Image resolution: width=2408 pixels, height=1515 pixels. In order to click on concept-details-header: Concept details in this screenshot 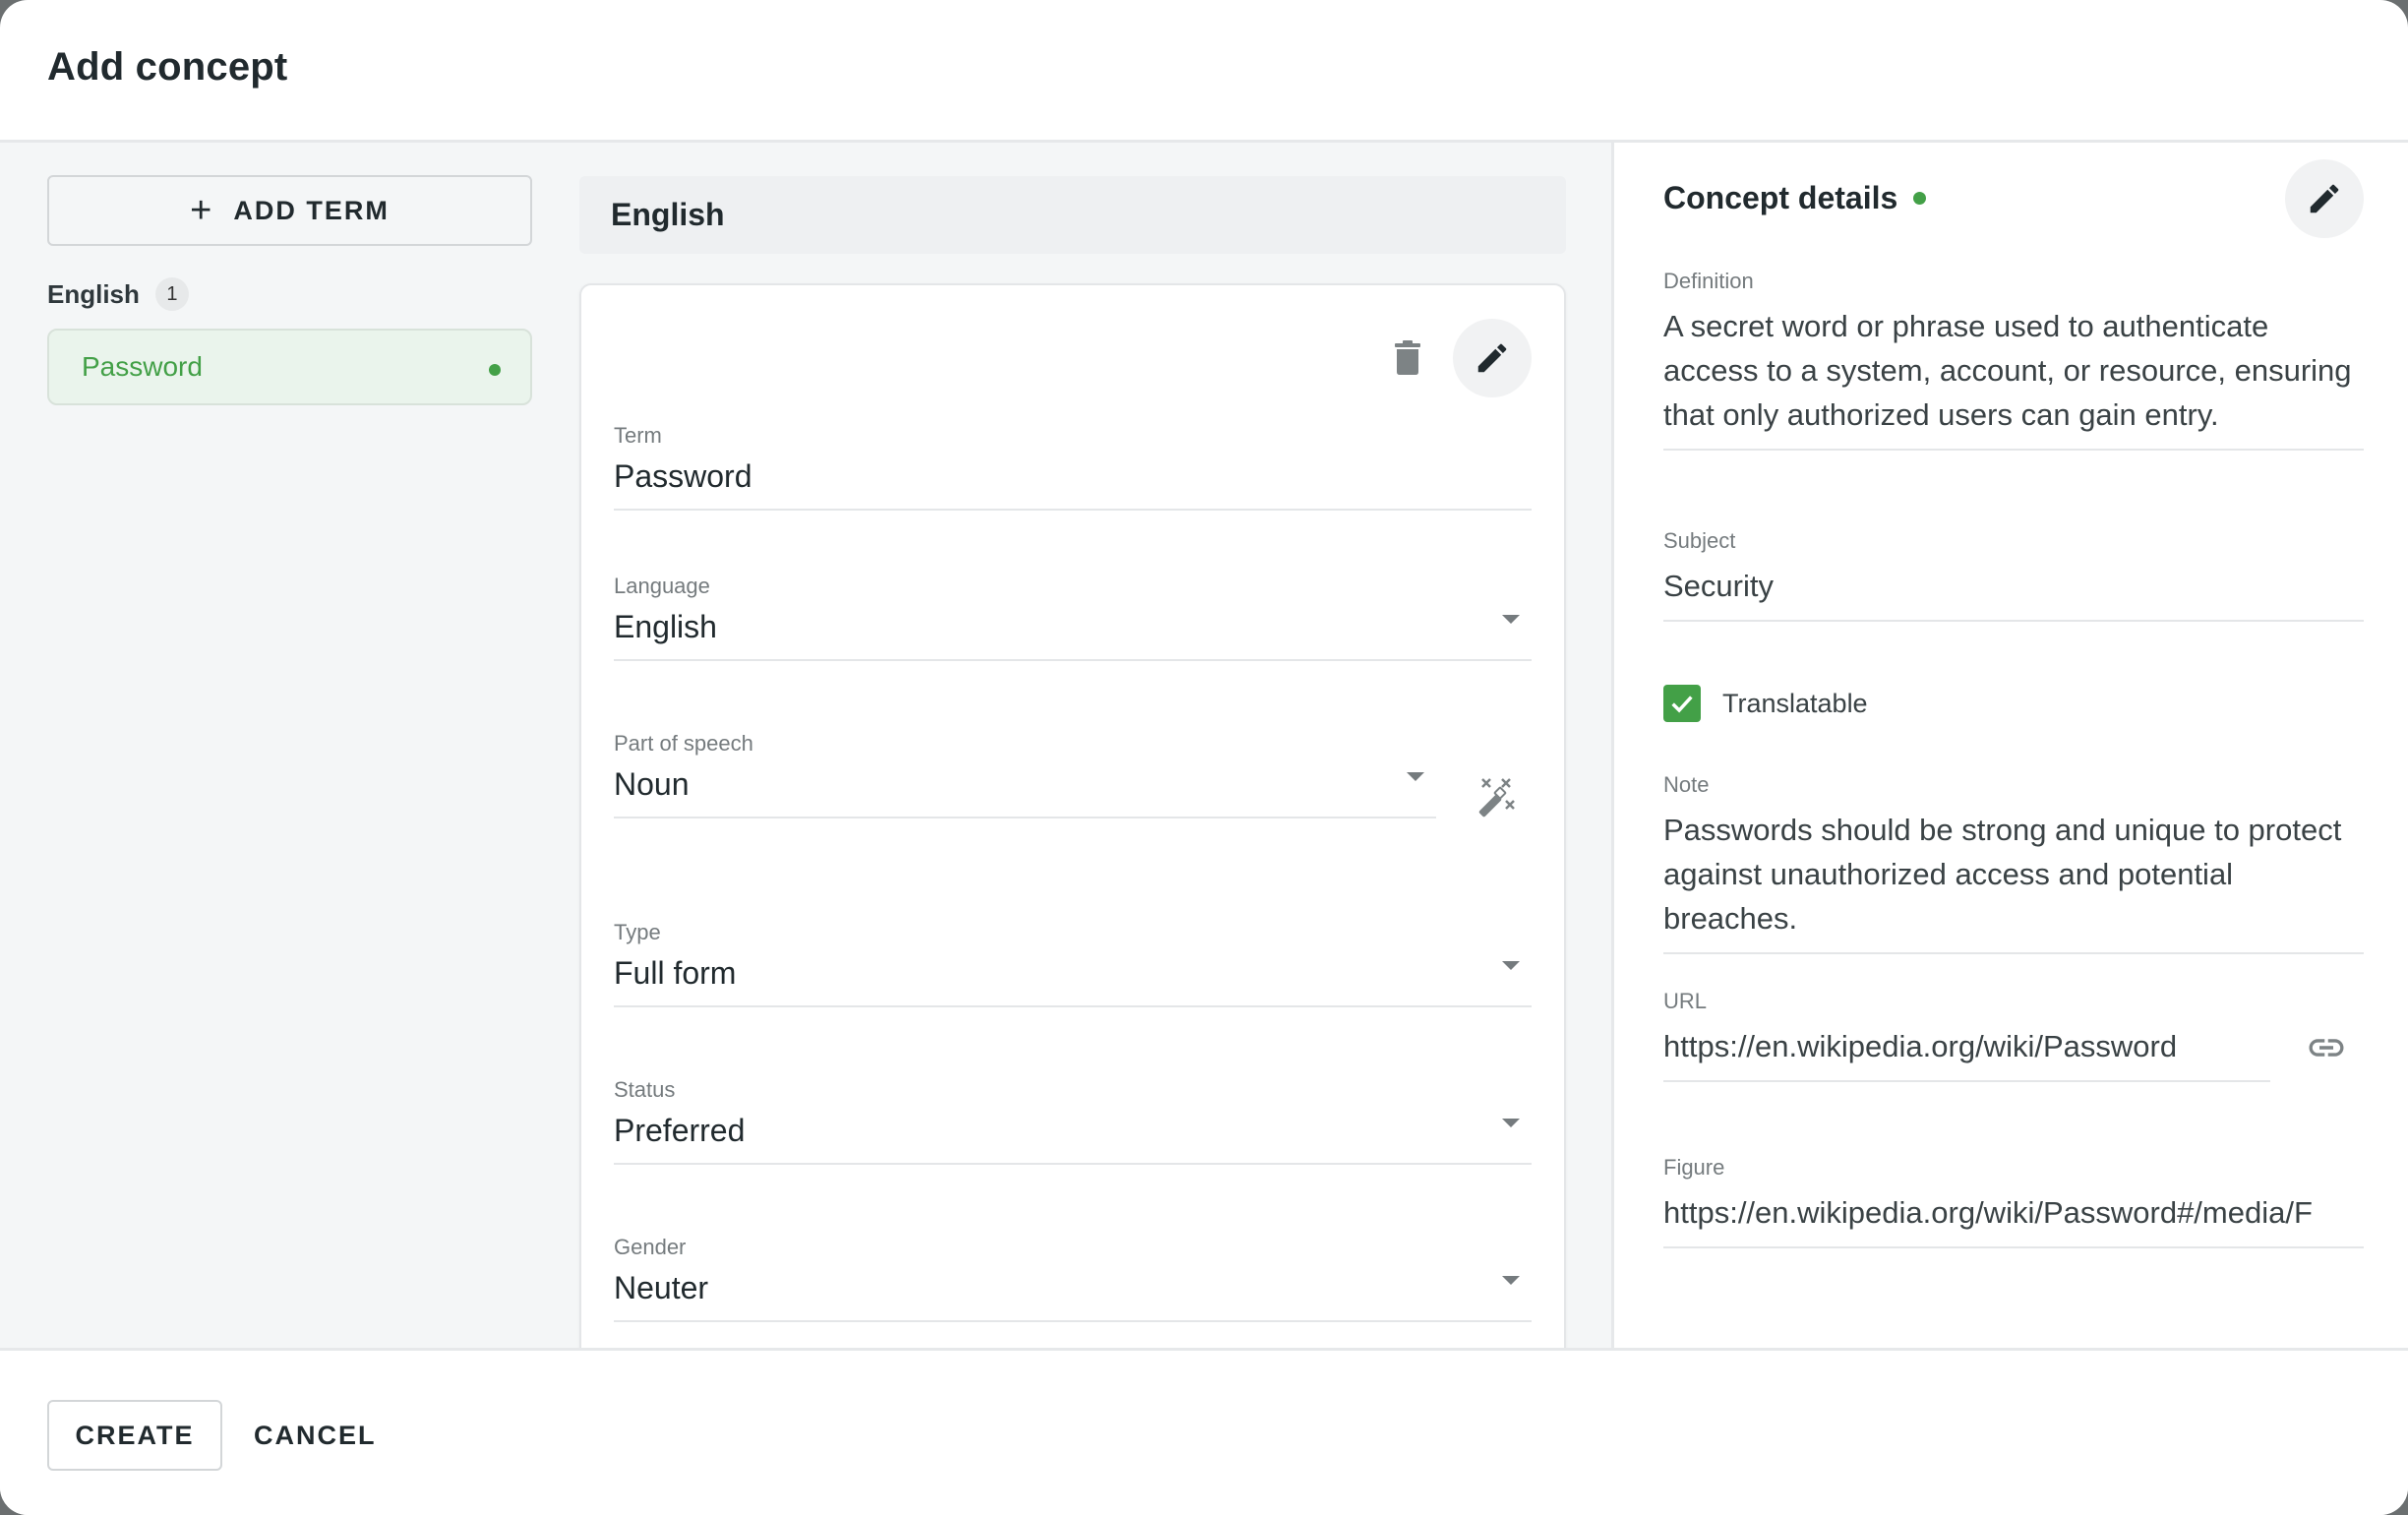, I will do `click(1795, 198)`.